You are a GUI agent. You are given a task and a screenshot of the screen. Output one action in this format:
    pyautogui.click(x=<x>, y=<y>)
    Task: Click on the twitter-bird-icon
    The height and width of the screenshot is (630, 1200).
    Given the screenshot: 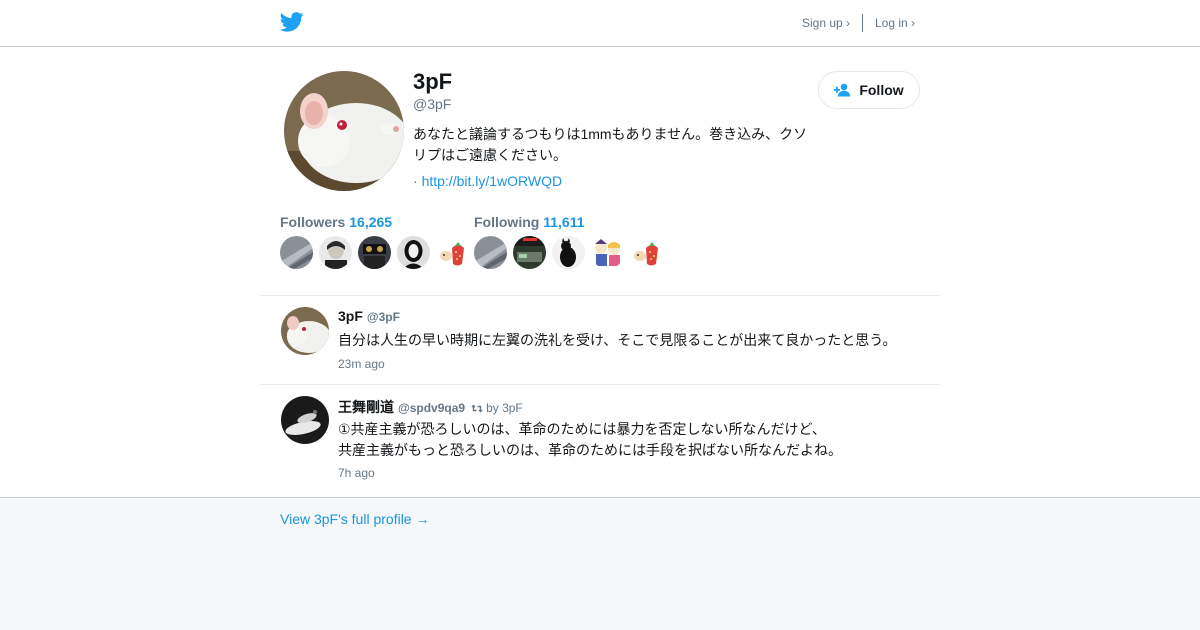 What is the action you would take?
    pyautogui.click(x=292, y=22)
    